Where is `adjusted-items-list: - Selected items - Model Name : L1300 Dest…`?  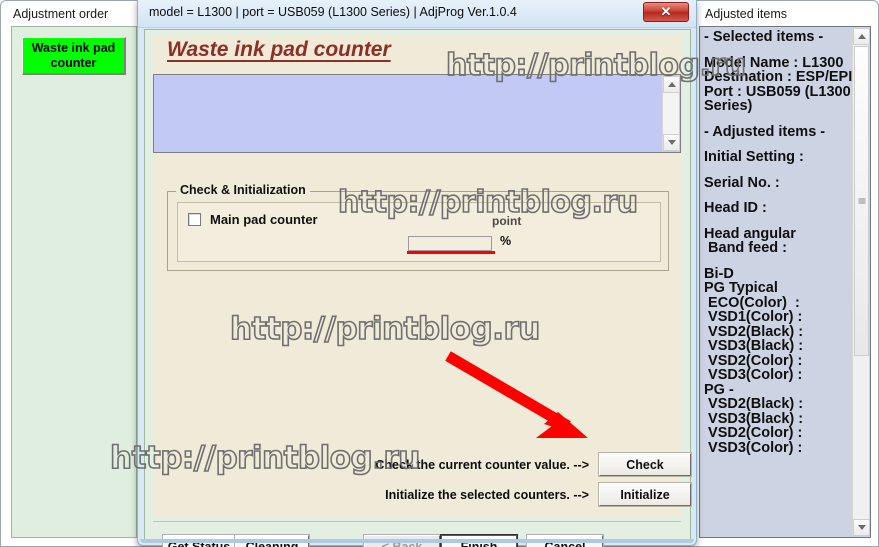
adjusted-items-list: - Selected items - Model Name : L1300 Dest… is located at coordinates (783, 242).